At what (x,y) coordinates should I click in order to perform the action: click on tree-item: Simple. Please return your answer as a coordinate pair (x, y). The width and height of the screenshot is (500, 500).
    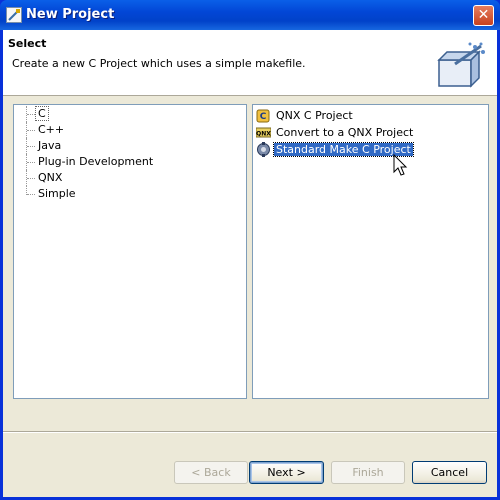
    Looking at the image, I should click on (48, 194).